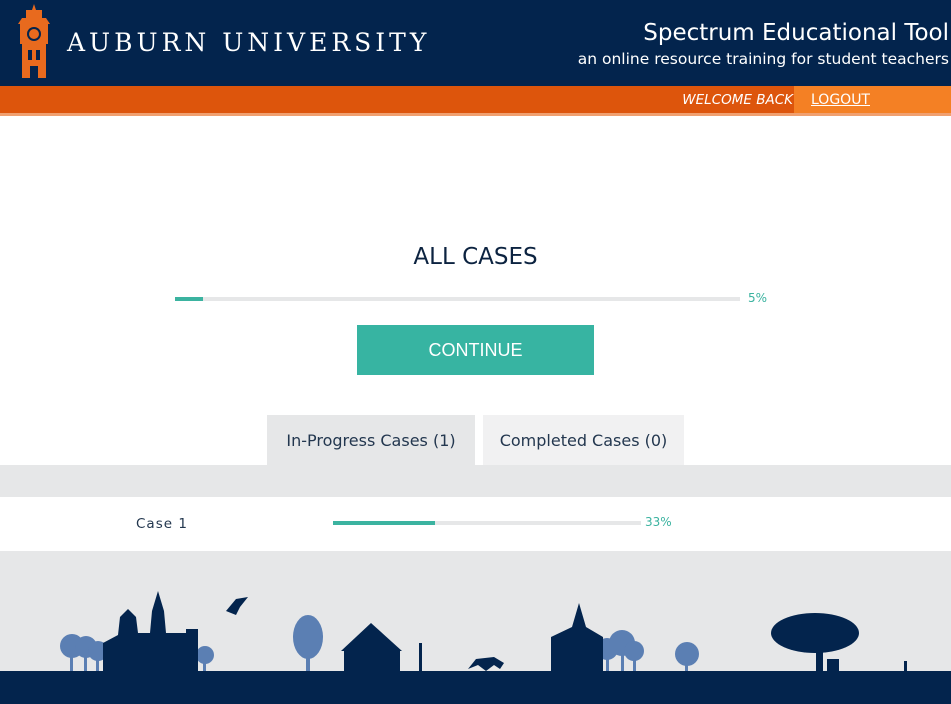 The height and width of the screenshot is (704, 951). Describe the element at coordinates (758, 298) in the screenshot. I see `overall-progress-label: 5%` at that location.